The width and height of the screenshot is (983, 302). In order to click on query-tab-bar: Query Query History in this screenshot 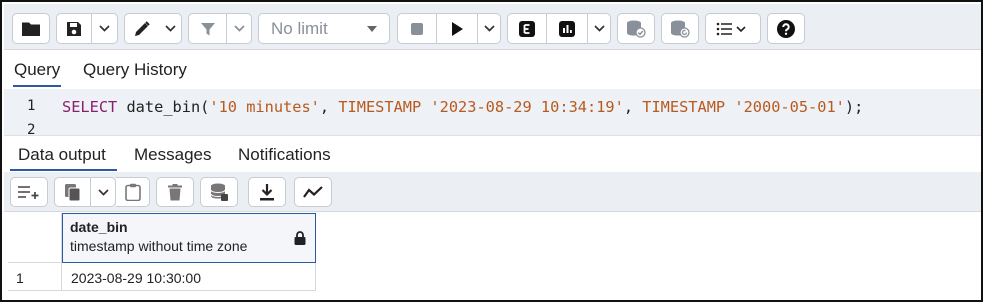, I will do `click(492, 70)`.